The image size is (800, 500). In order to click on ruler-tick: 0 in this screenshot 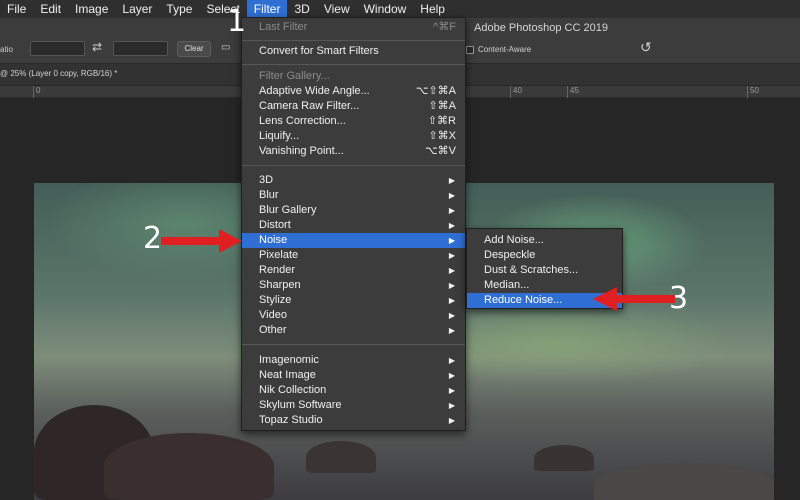, I will do `click(38, 90)`.